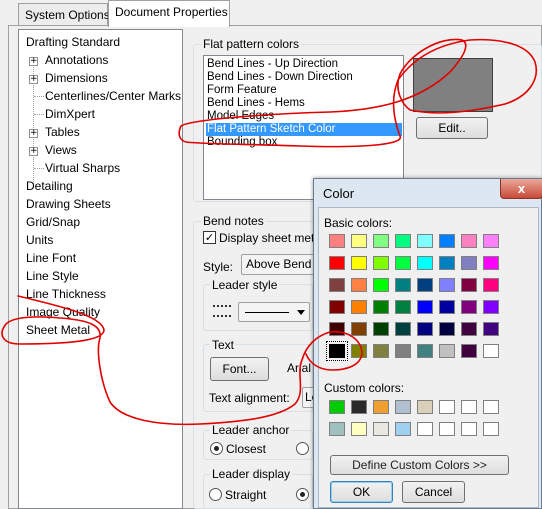 The width and height of the screenshot is (542, 509). What do you see at coordinates (73, 42) in the screenshot?
I see `tree-item-drafting-standard: Drafting Standard` at bounding box center [73, 42].